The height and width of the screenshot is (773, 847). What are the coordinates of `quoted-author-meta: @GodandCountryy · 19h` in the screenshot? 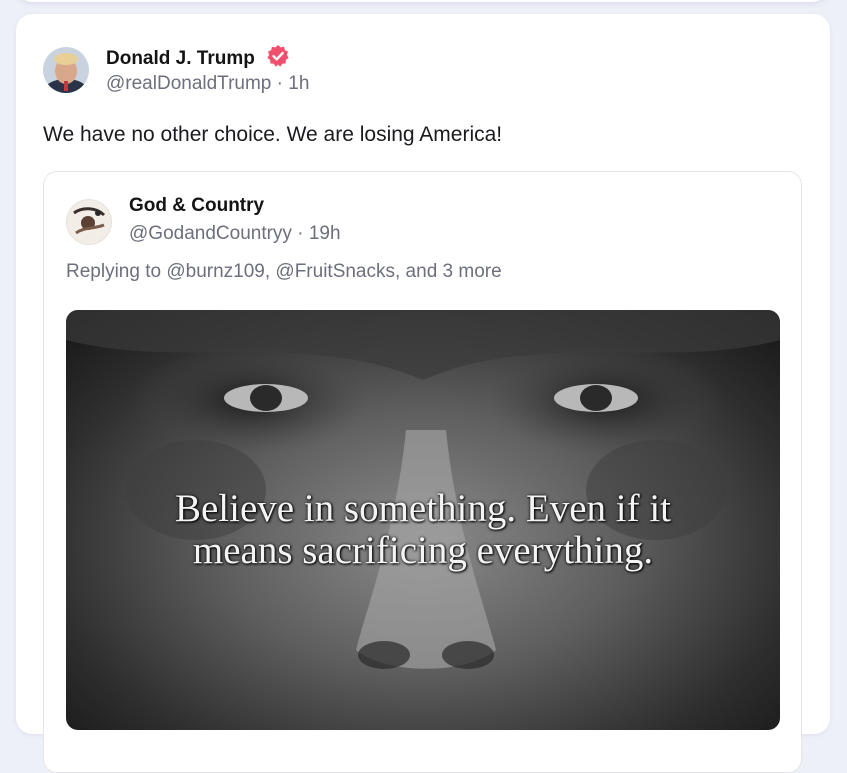 It's located at (235, 234).